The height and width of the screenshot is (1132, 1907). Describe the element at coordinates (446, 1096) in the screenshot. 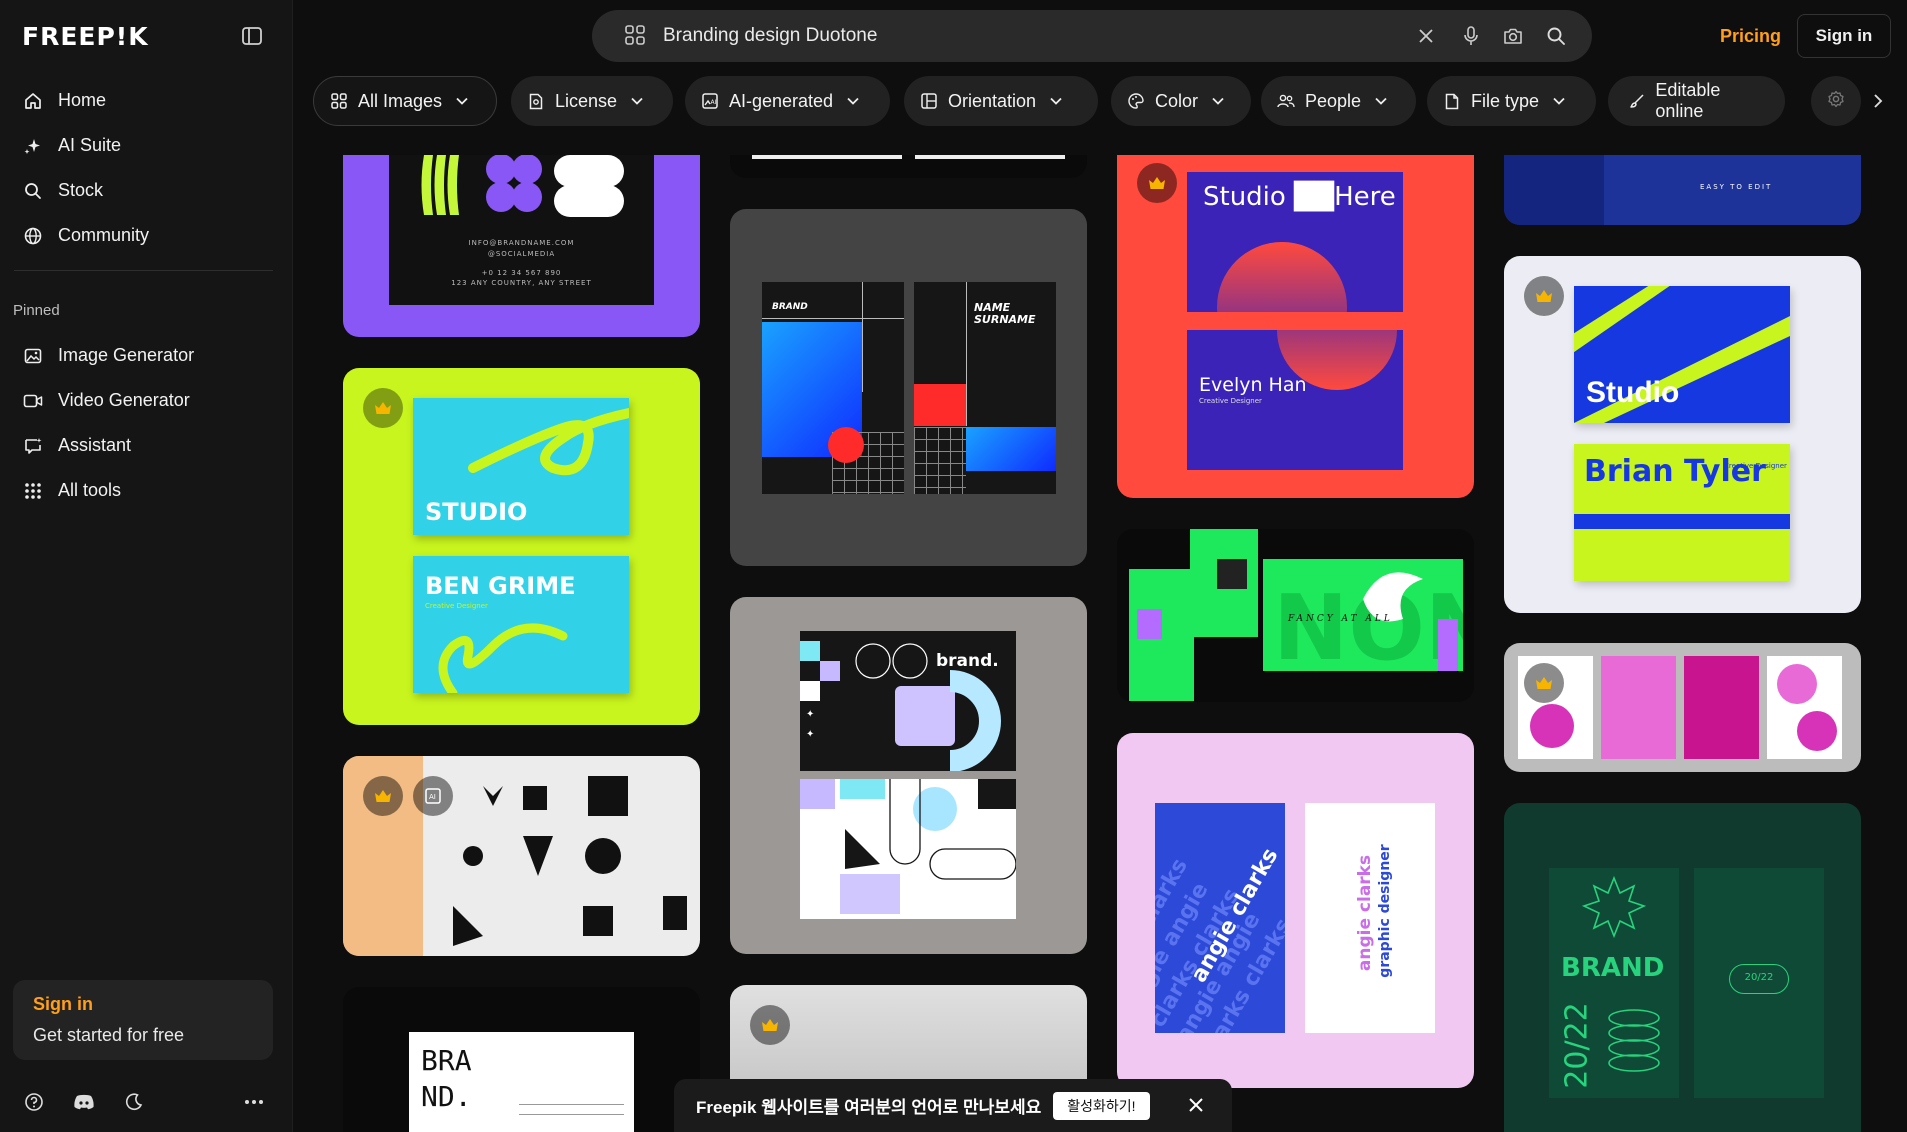

I see `card-title-line2: ND.` at that location.